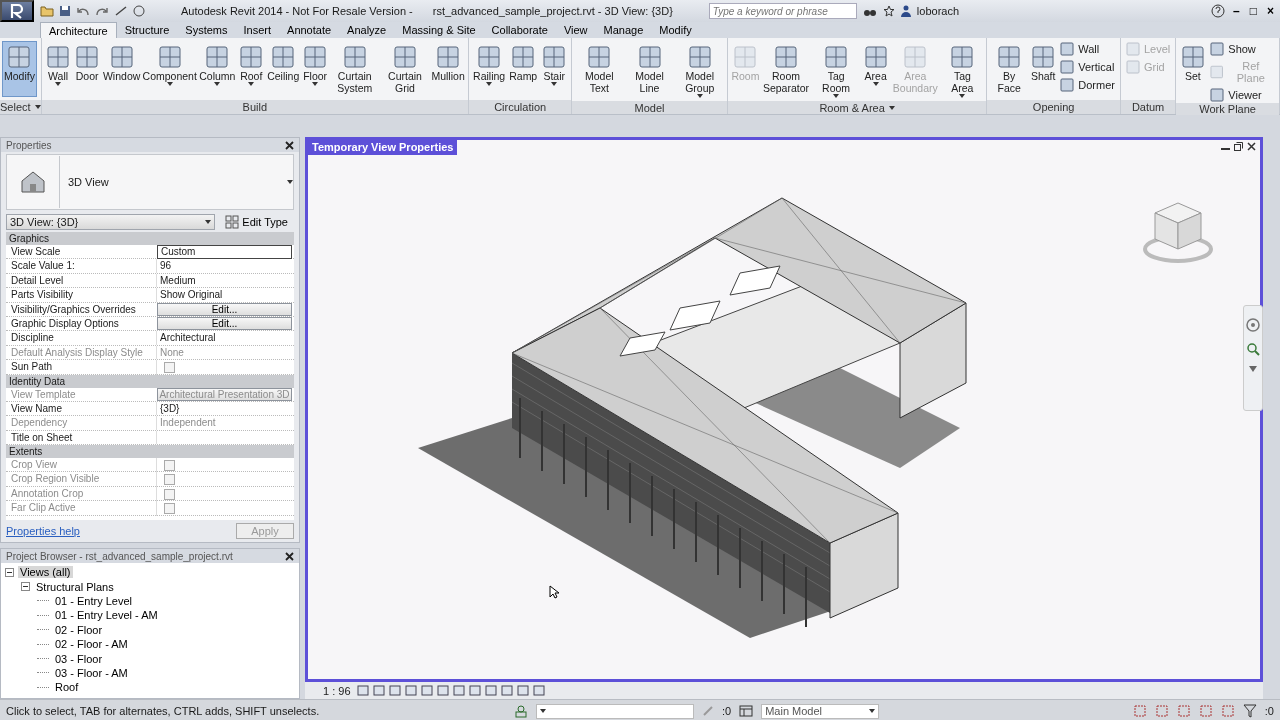  What do you see at coordinates (150, 182) in the screenshot?
I see `type-selector: 3D View` at bounding box center [150, 182].